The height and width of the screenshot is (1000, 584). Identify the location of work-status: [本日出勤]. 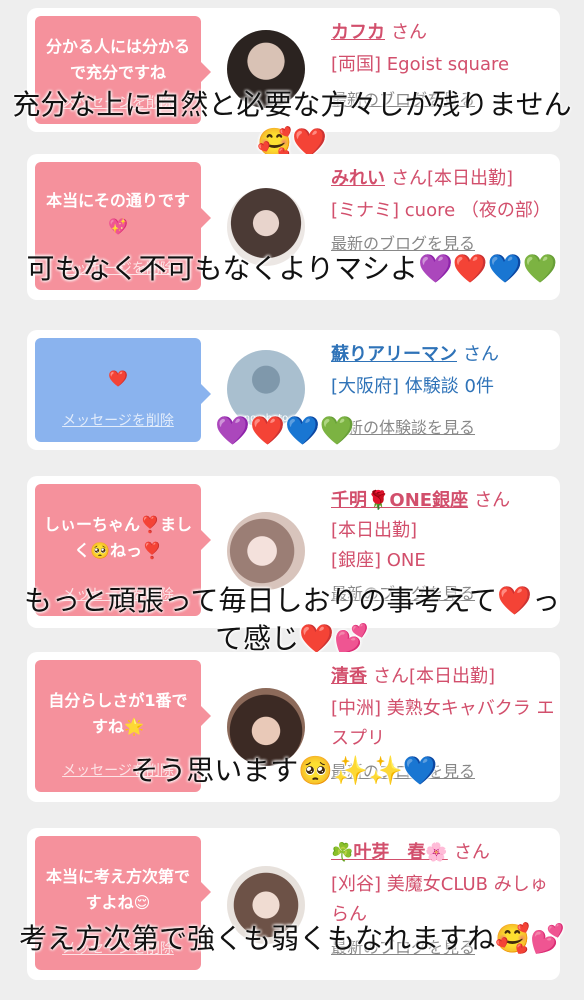
(374, 530).